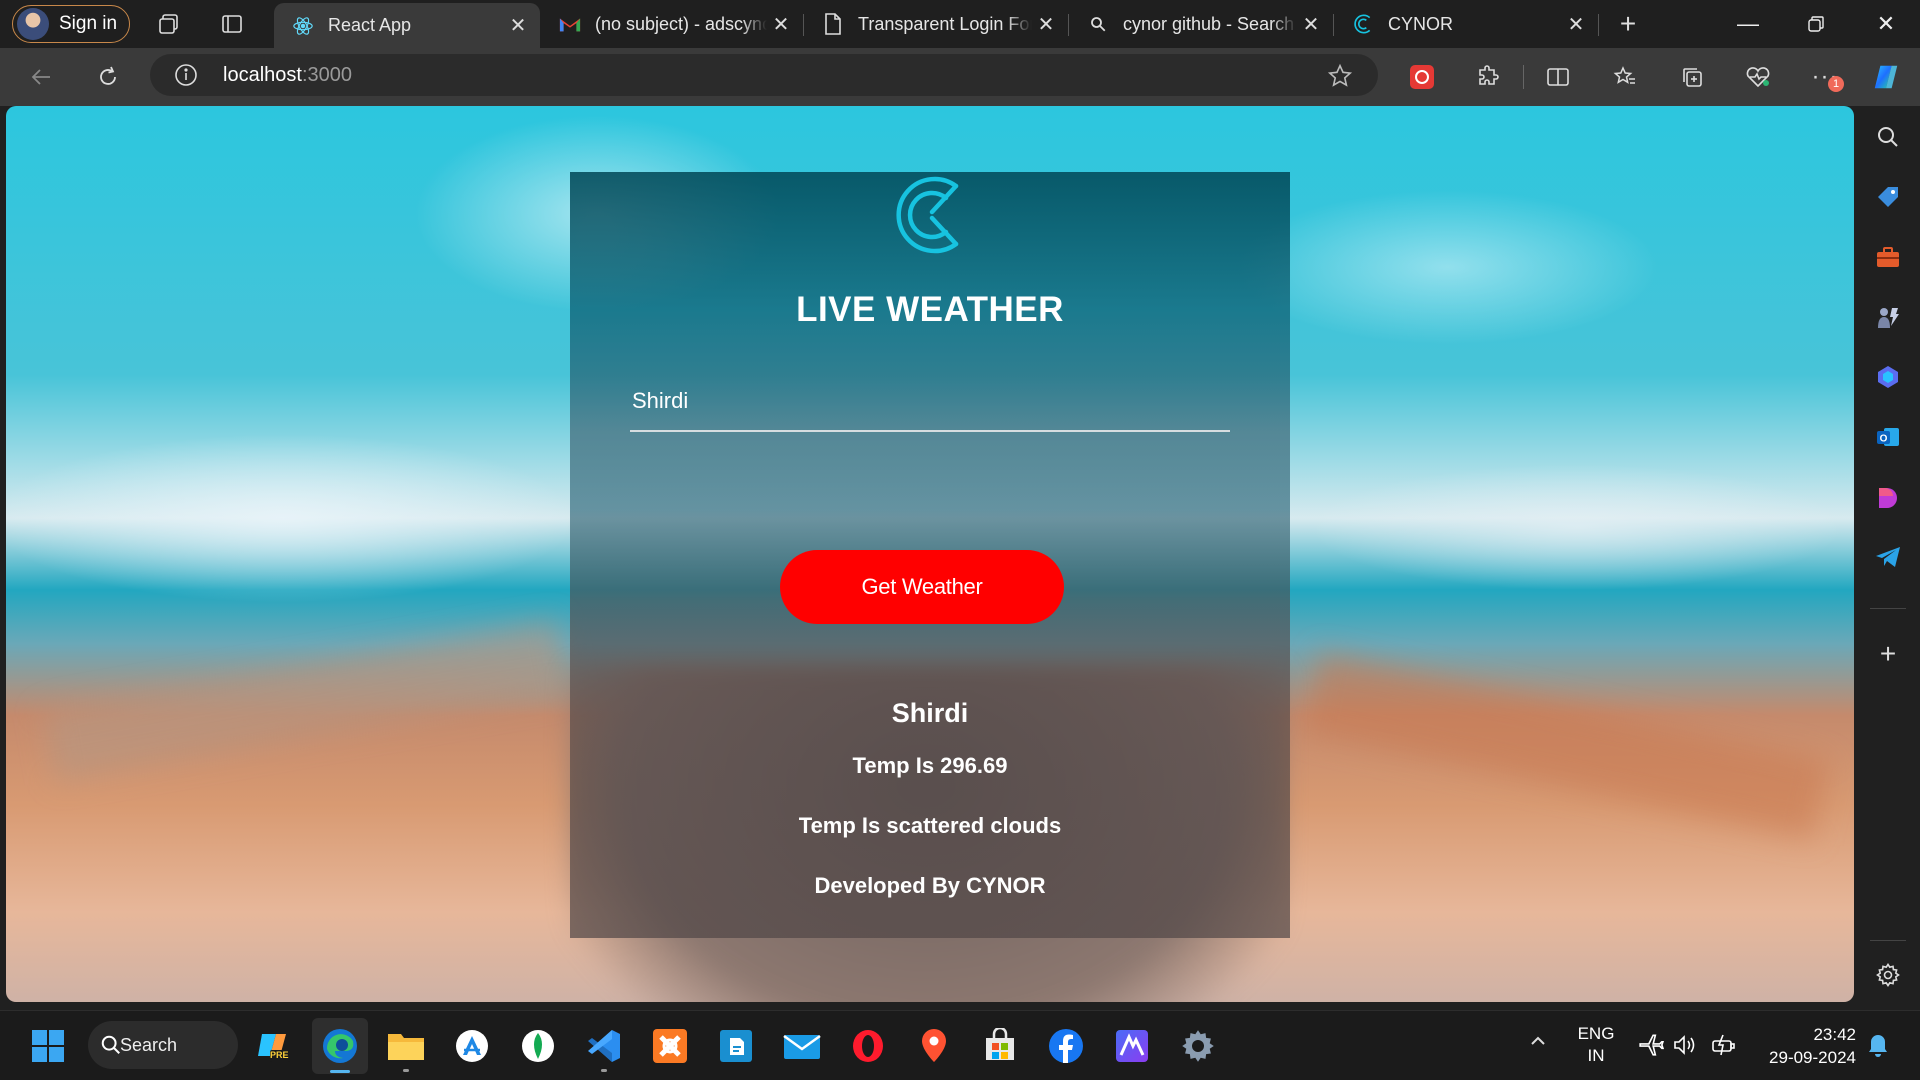 The image size is (1920, 1080). Describe the element at coordinates (33, 24) in the screenshot. I see `avatar` at that location.